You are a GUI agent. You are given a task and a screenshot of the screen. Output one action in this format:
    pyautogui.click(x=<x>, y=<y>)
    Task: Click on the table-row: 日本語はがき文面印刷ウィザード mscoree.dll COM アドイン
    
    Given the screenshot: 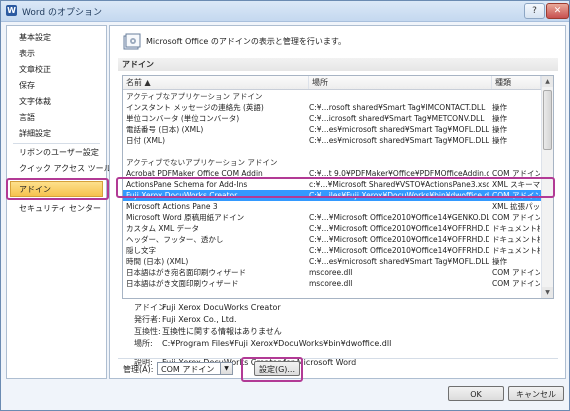 What is the action you would take?
    pyautogui.click(x=332, y=283)
    